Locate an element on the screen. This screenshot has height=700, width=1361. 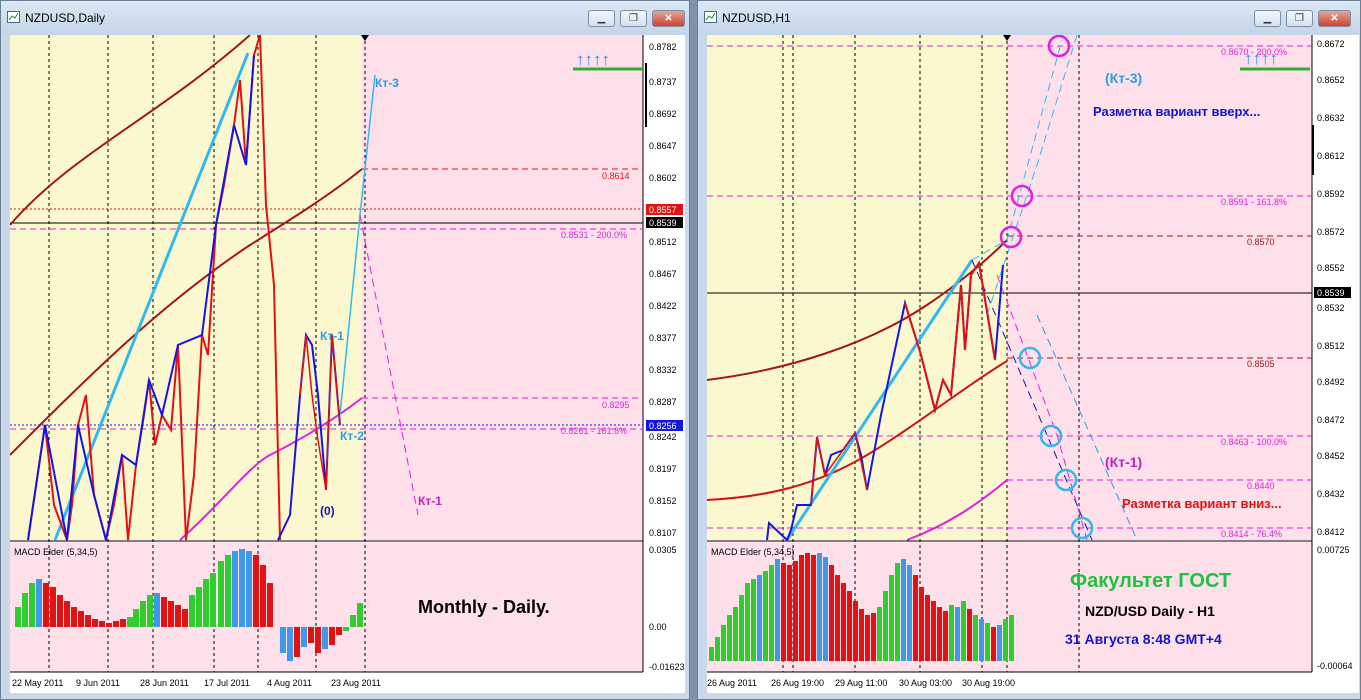
price-label: 0.8672 is located at coordinates (1331, 44).